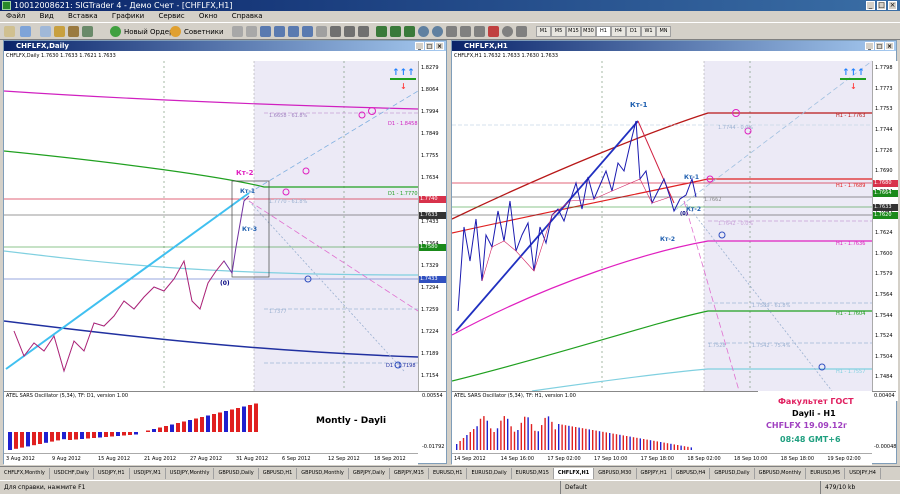  I want to click on chart-tab: EURUSD,M15, so click(533, 473).